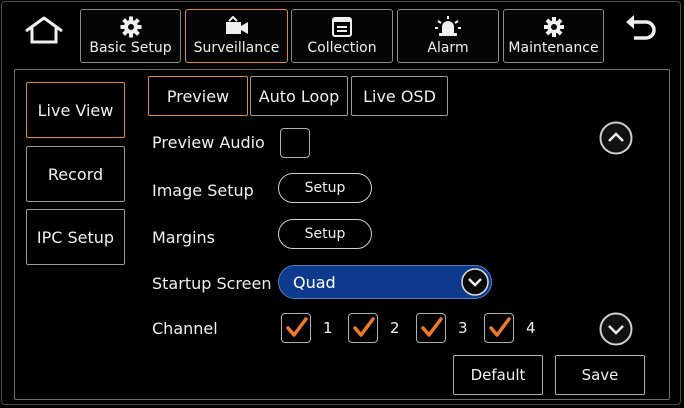 The height and width of the screenshot is (408, 684). I want to click on chevron-up-icon, so click(616, 138).